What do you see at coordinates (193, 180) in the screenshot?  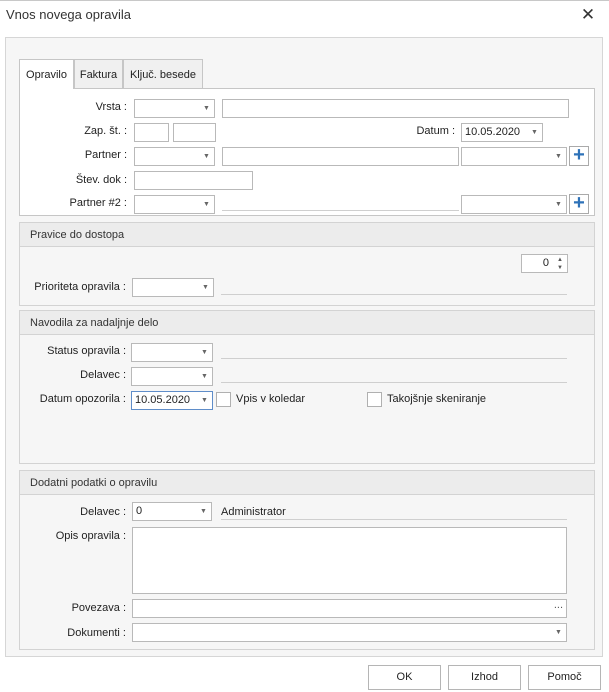 I see `stevdok-field` at bounding box center [193, 180].